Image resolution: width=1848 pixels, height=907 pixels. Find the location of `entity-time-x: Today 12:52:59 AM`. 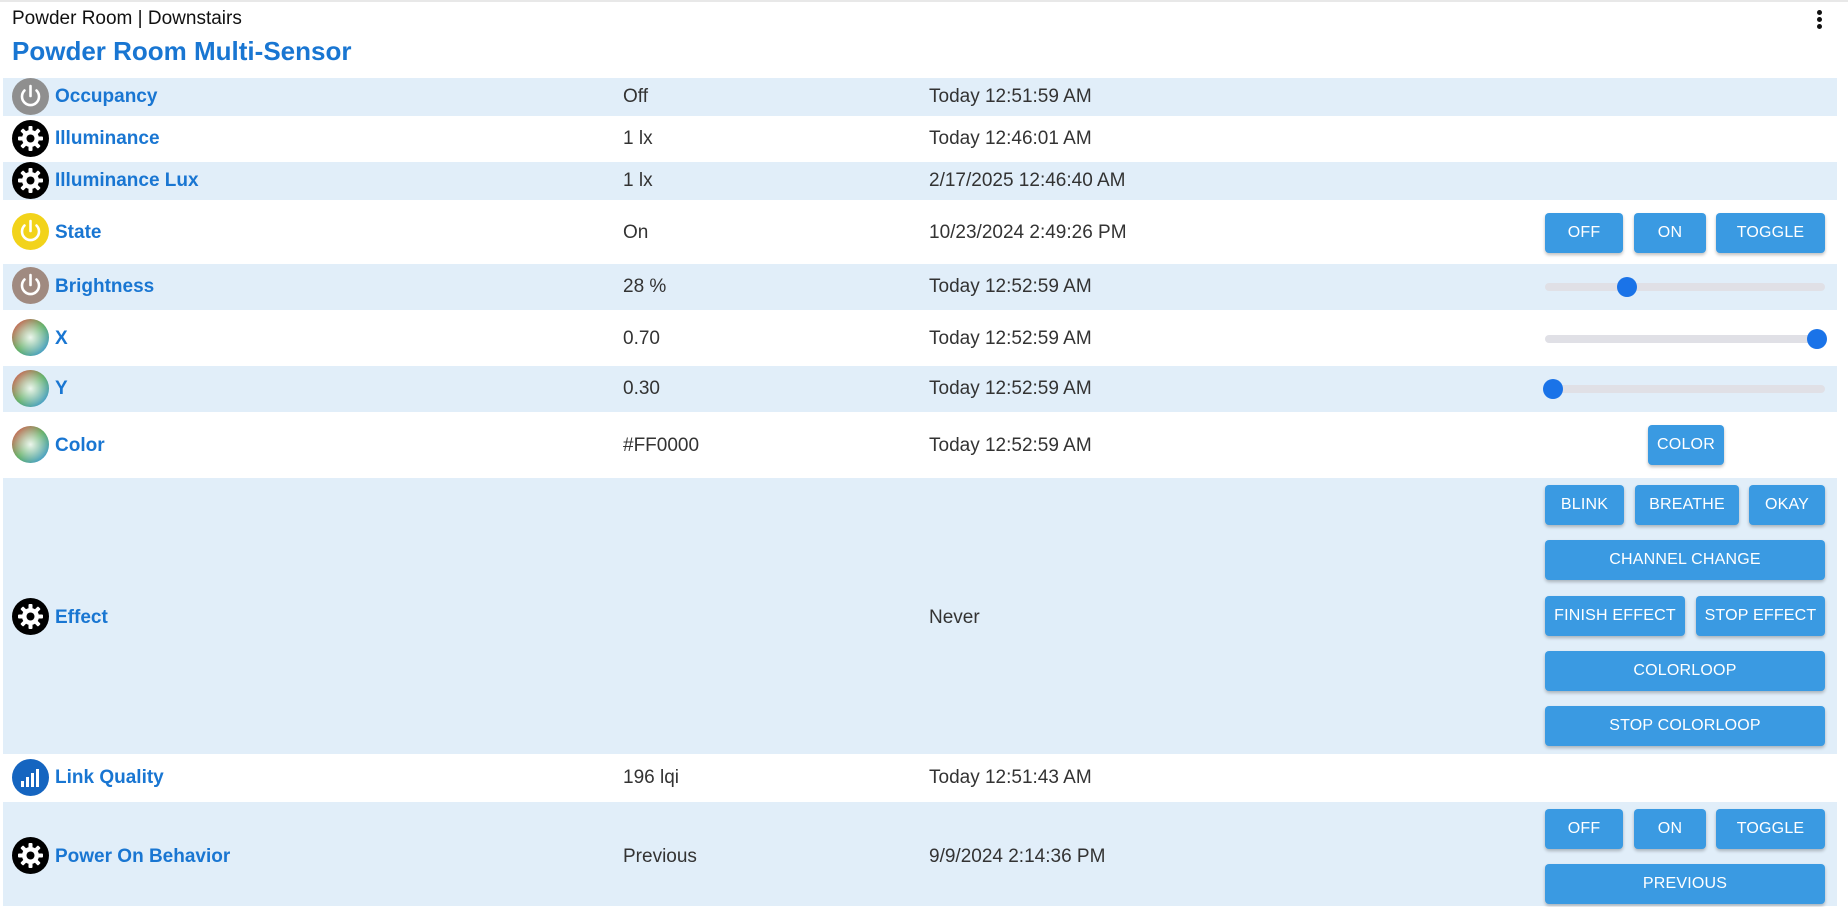

entity-time-x: Today 12:52:59 AM is located at coordinates (1010, 338).